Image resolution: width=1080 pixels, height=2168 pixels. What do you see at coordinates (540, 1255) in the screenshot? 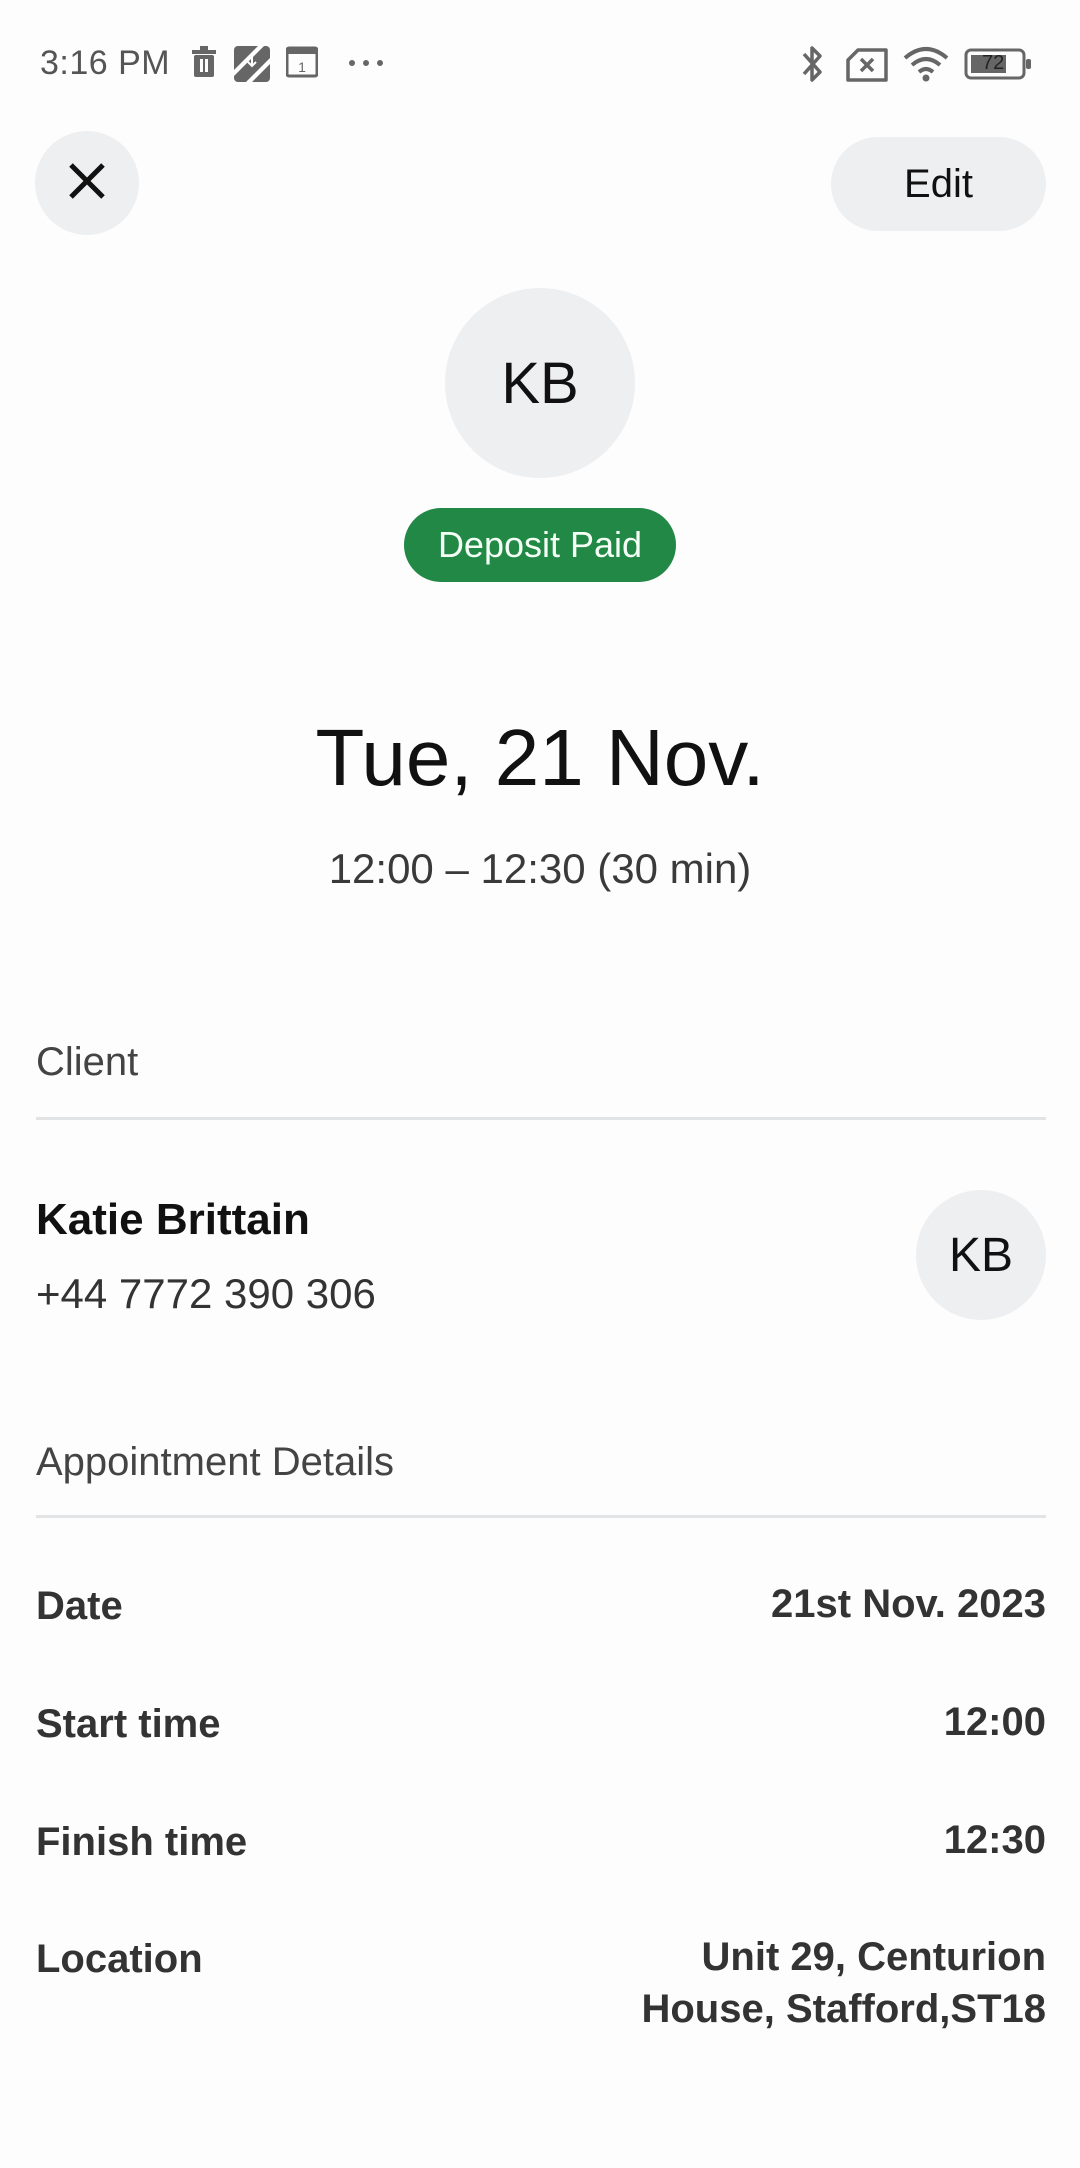
I see `client-row: Katie Brittain +44 7772 390 306 KB` at bounding box center [540, 1255].